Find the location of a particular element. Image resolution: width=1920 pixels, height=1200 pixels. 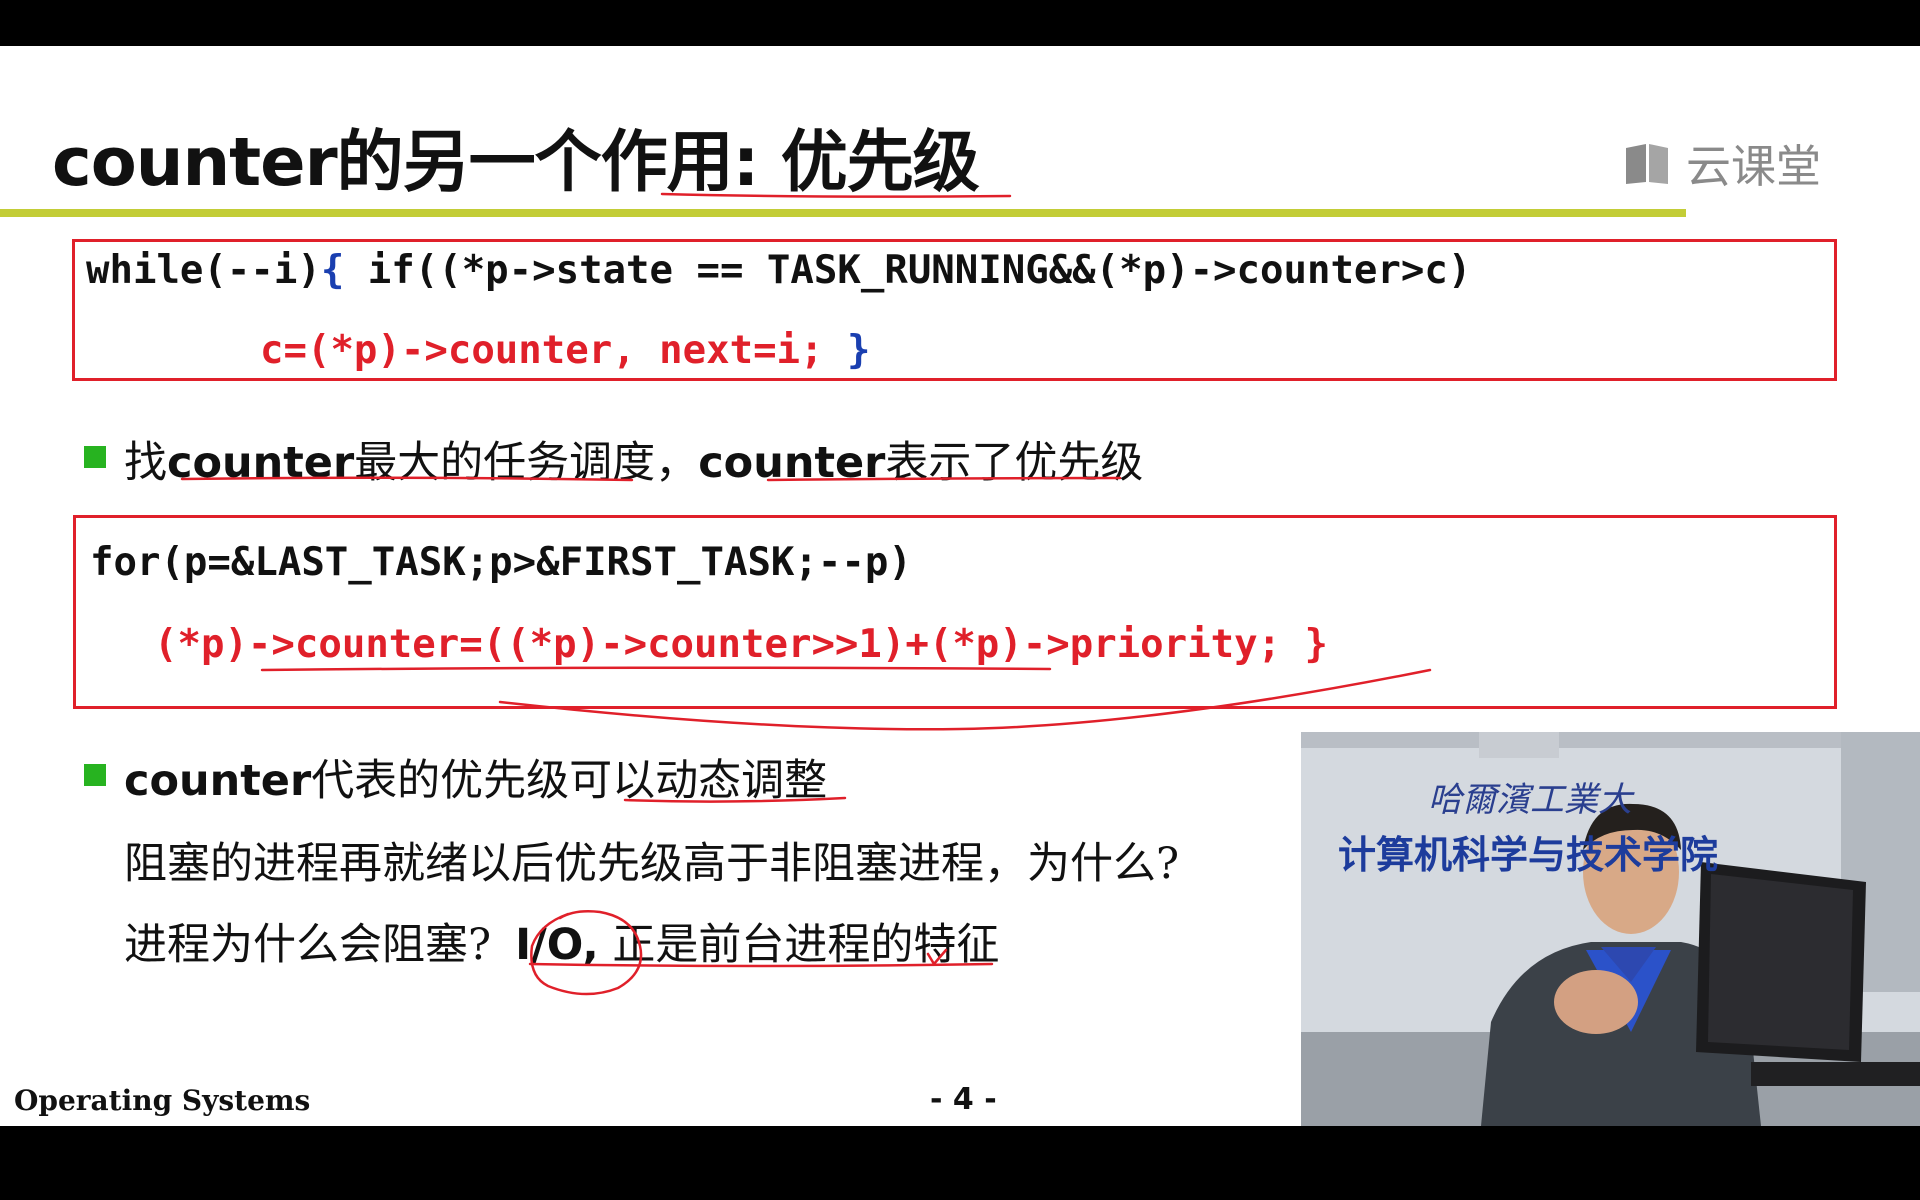

bullet-dynamic-priority: counter代表的优先级可以动态调整 is located at coordinates (475, 777).